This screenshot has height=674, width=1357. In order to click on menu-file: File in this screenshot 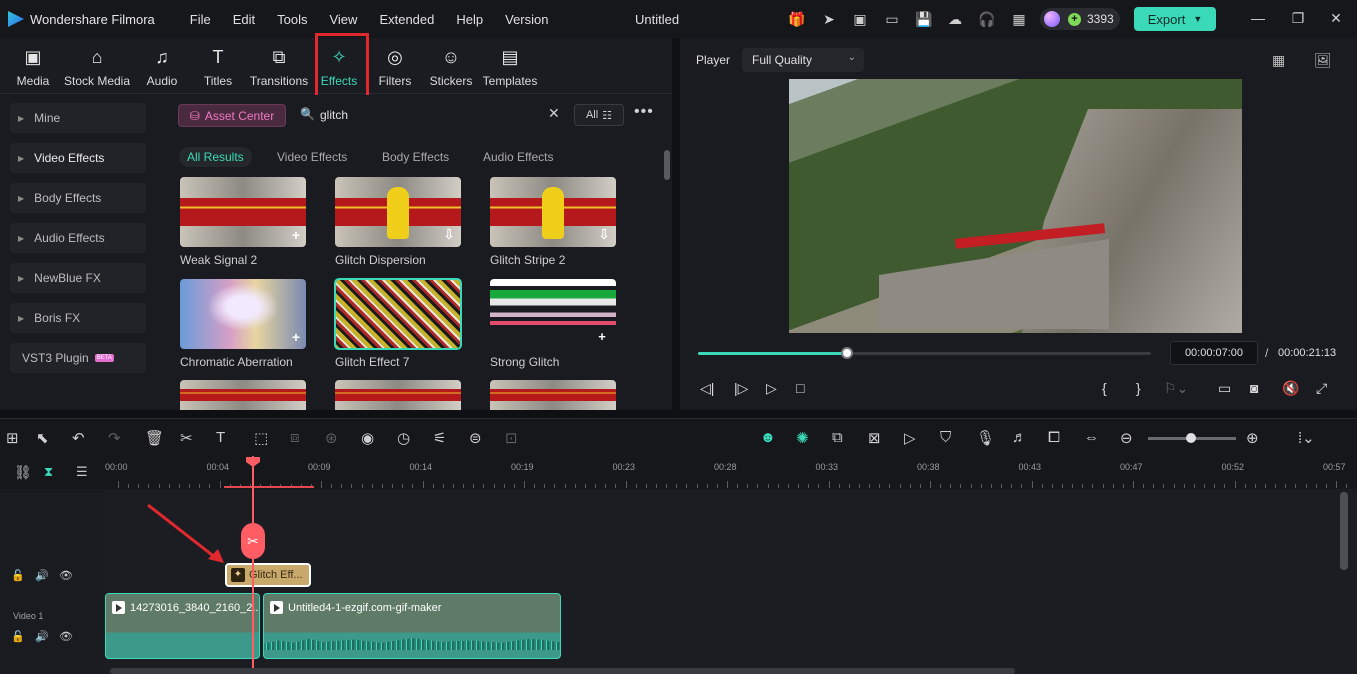, I will do `click(200, 19)`.